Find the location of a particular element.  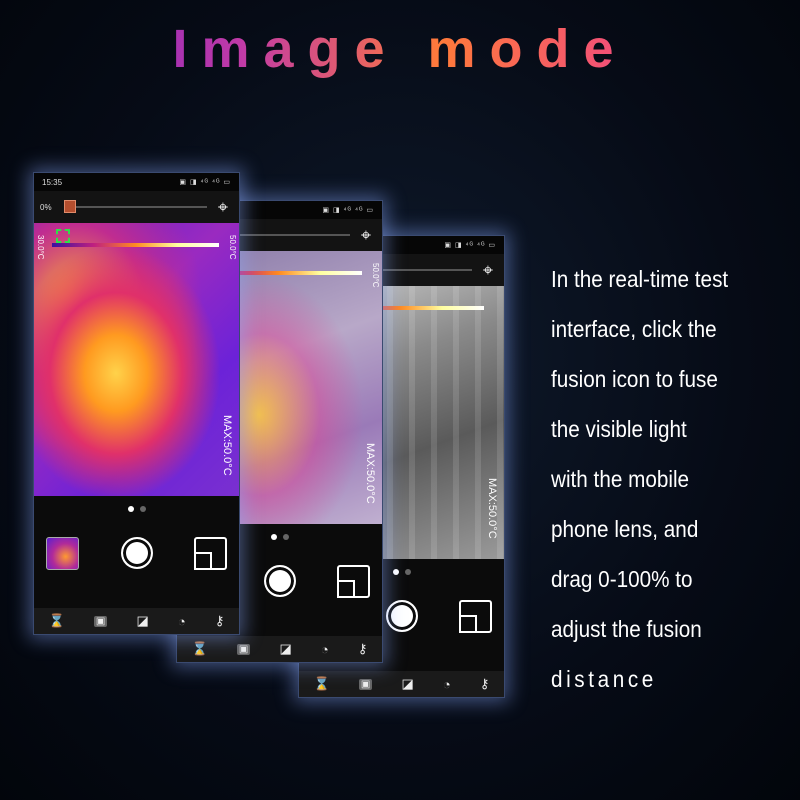

description-line: distance is located at coordinates (604, 679).